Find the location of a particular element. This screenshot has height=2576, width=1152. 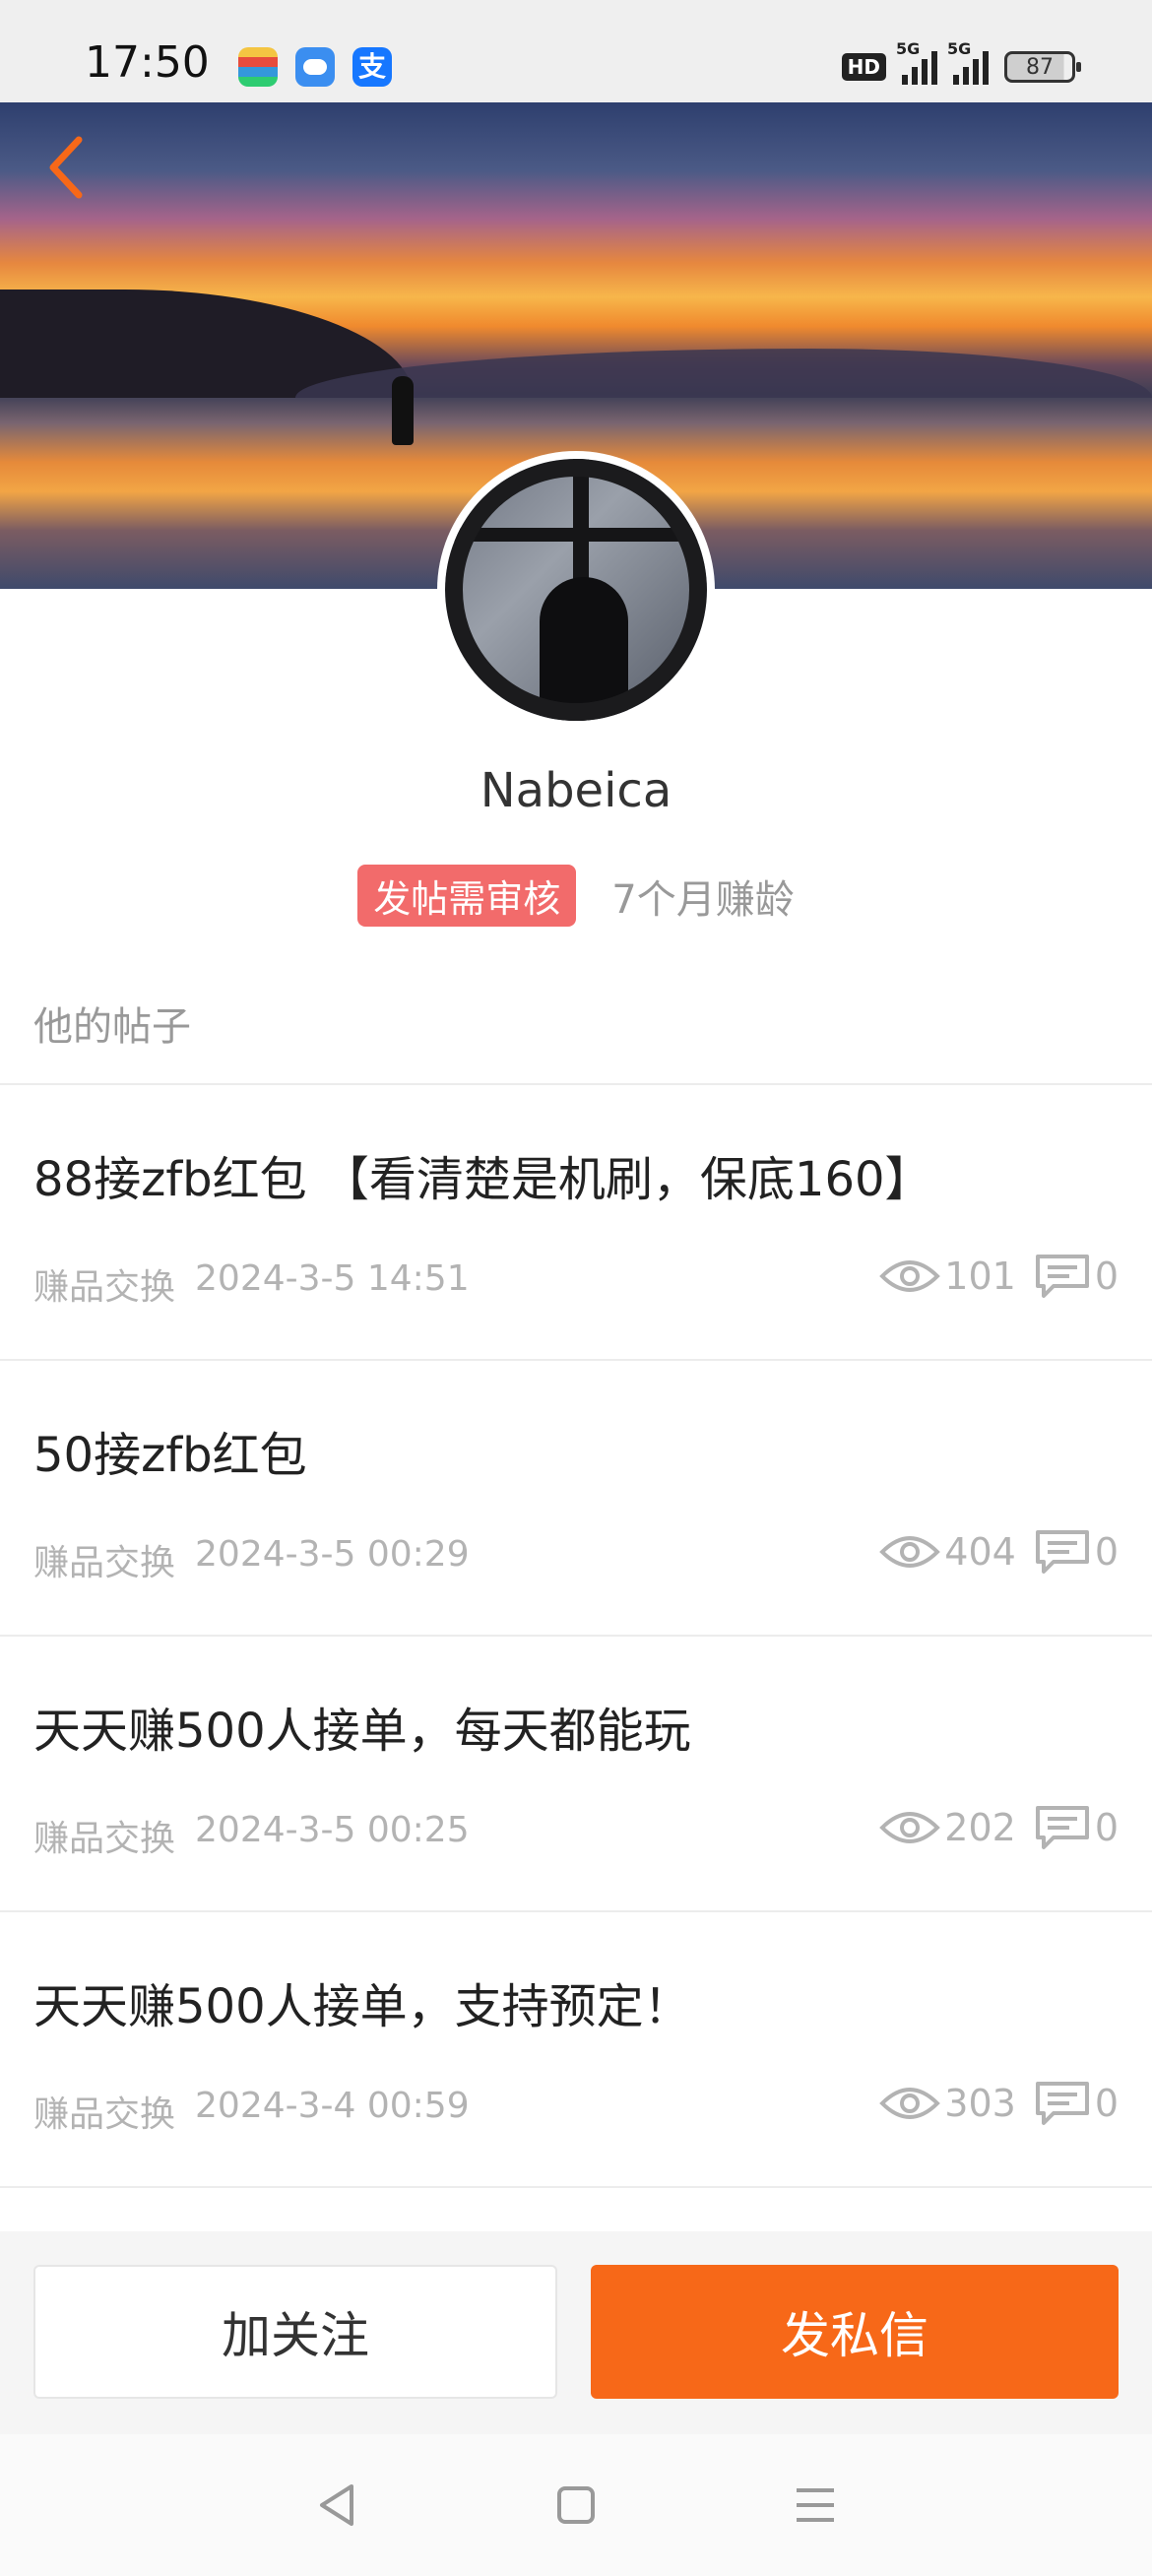

action-bar: 加关注 发私信 is located at coordinates (576, 2332).